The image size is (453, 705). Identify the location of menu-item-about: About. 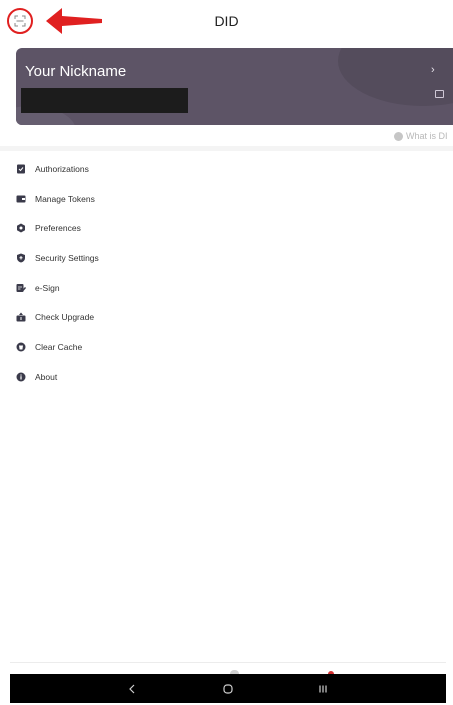
(226, 377).